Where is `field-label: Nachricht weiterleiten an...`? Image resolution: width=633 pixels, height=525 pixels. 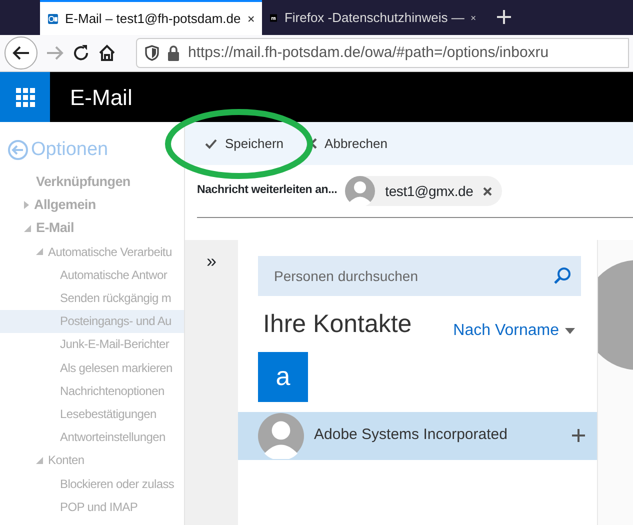
field-label: Nachricht weiterleiten an... is located at coordinates (267, 190).